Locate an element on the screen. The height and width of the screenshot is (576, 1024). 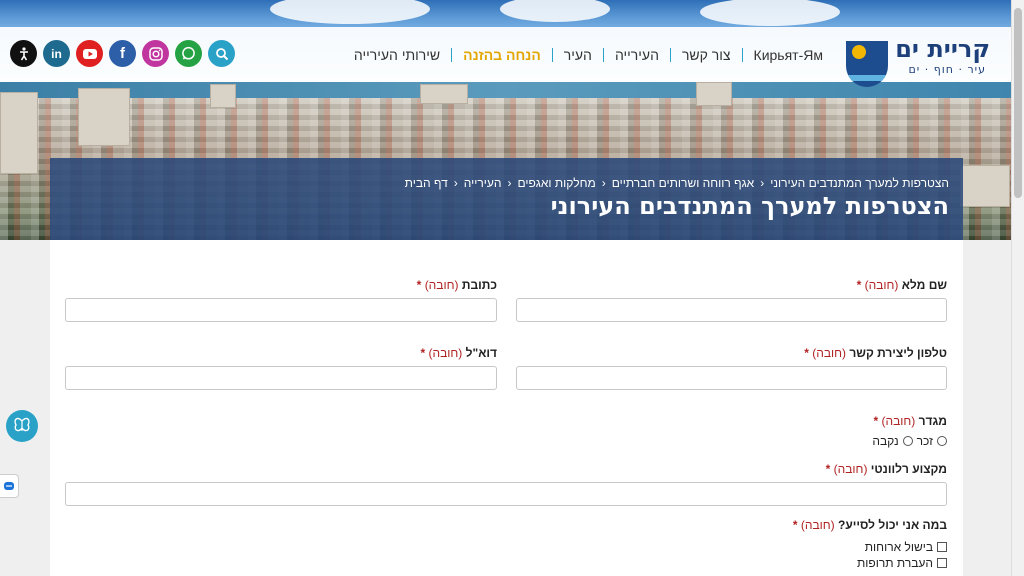
profession-field is located at coordinates (506, 494).